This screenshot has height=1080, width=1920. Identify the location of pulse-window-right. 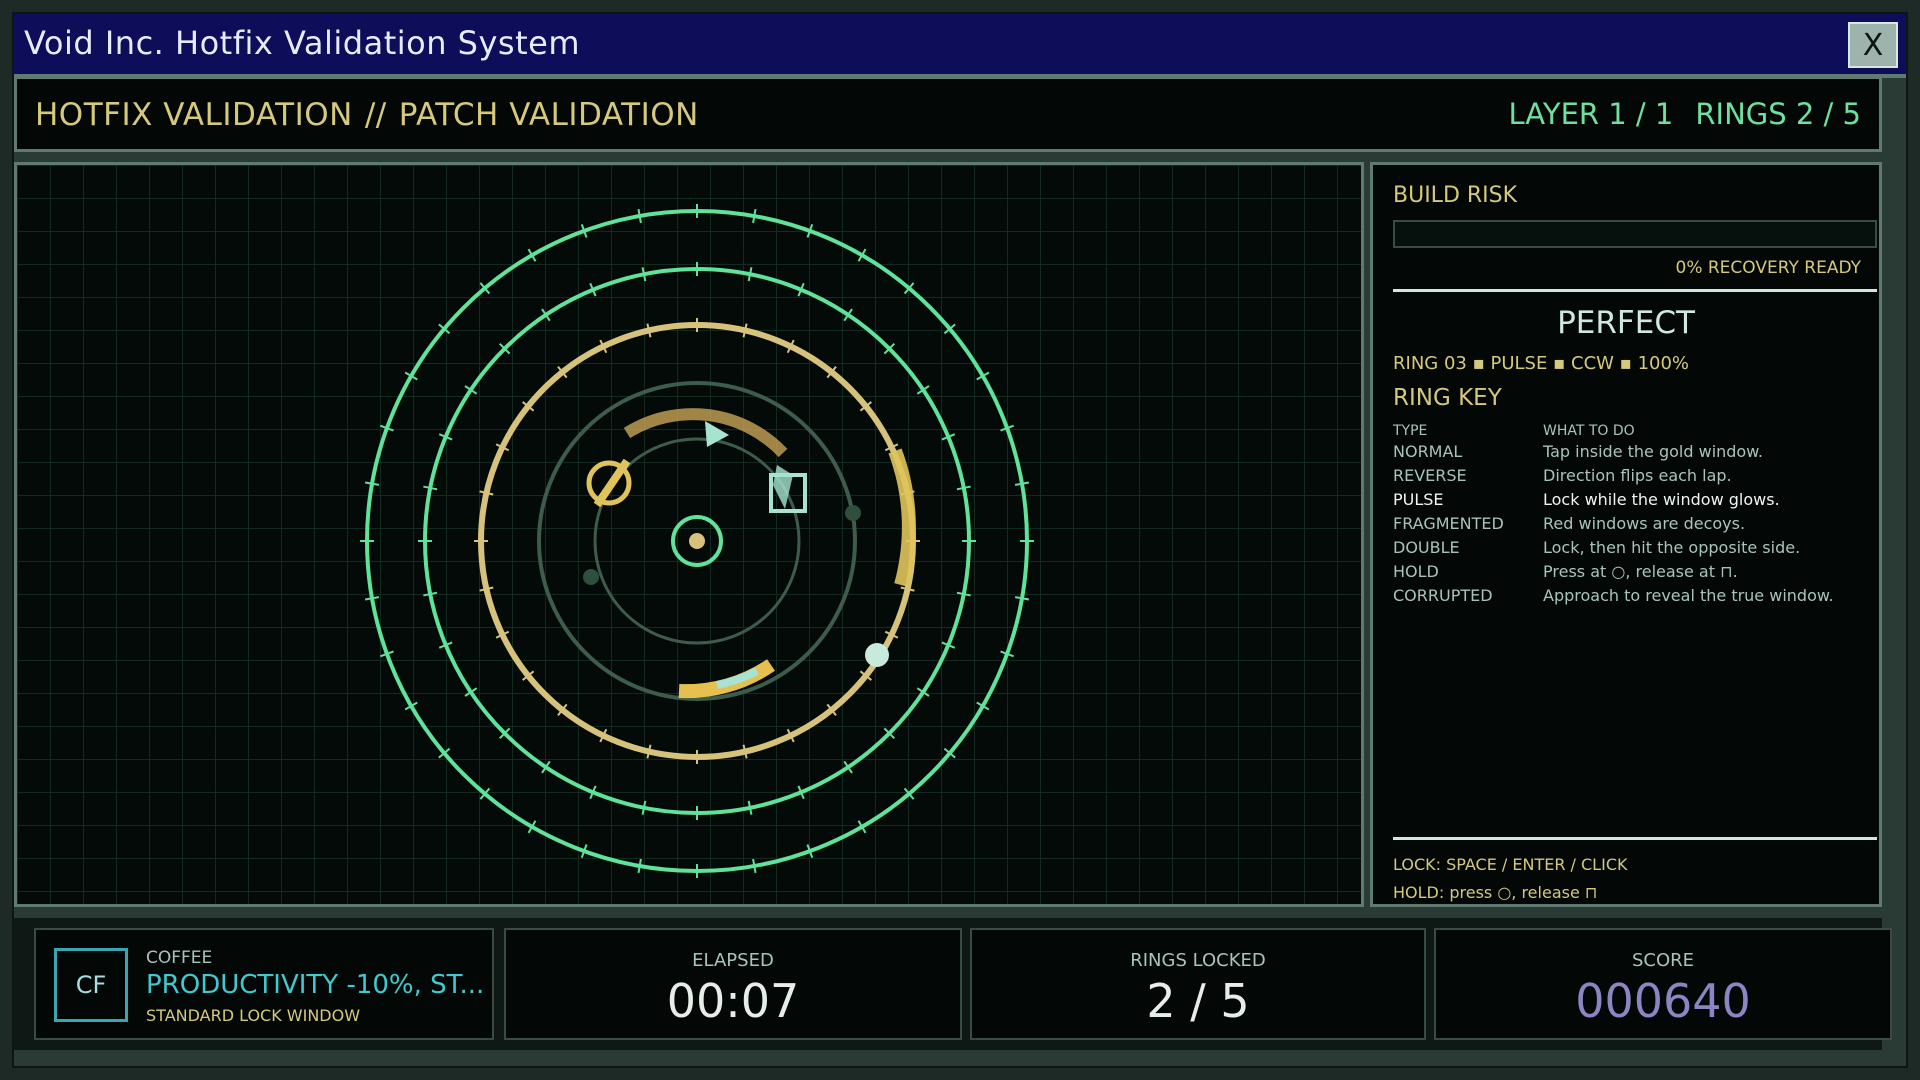
(902, 517).